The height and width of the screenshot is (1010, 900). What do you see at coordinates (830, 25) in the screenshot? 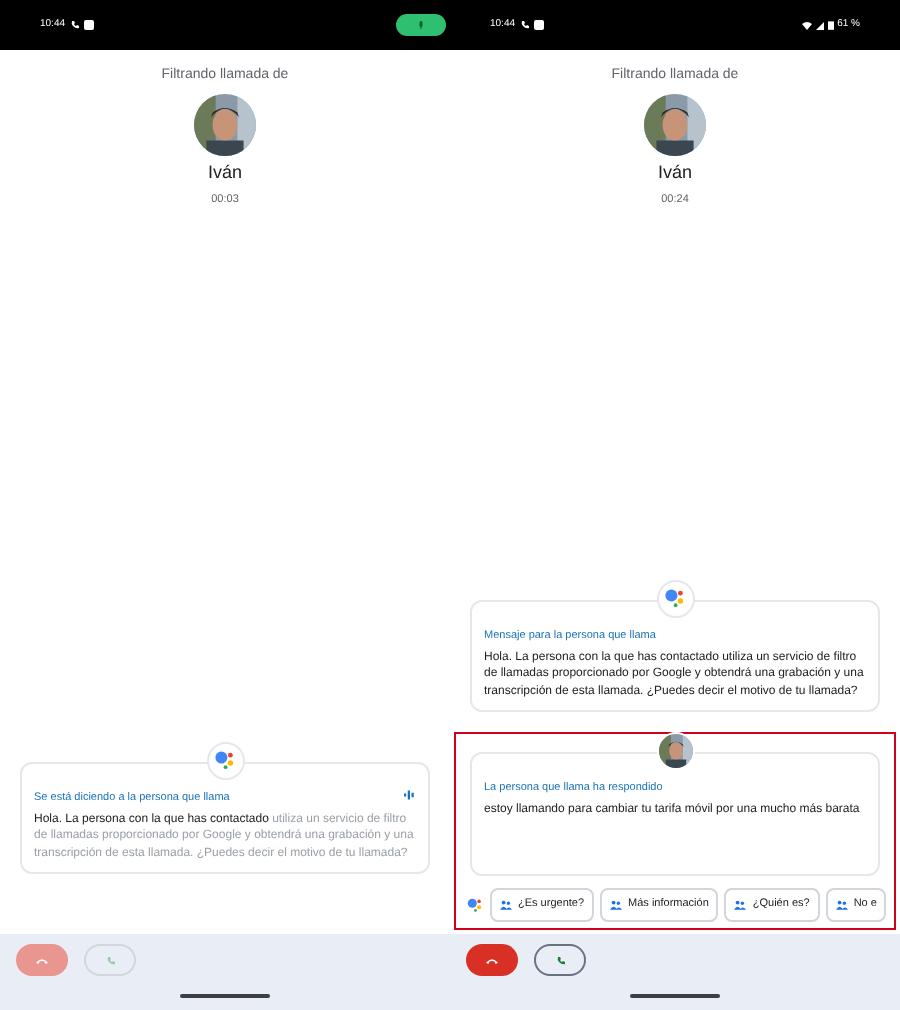
I see `battery-icon` at bounding box center [830, 25].